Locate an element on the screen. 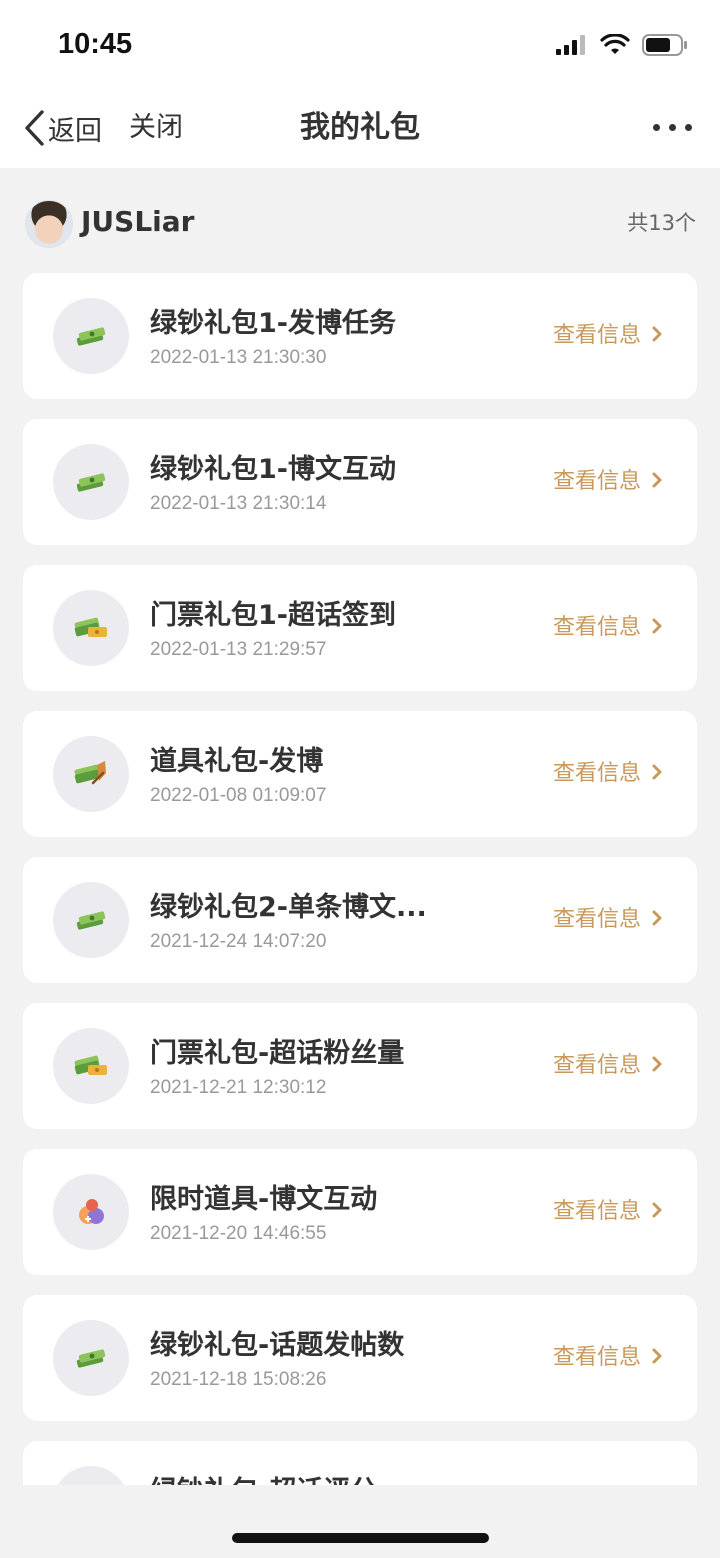  gift-pack-card: 绿钞礼包2-单条博文... 2021-12-24 14:07:20 查看信息 is located at coordinates (360, 920).